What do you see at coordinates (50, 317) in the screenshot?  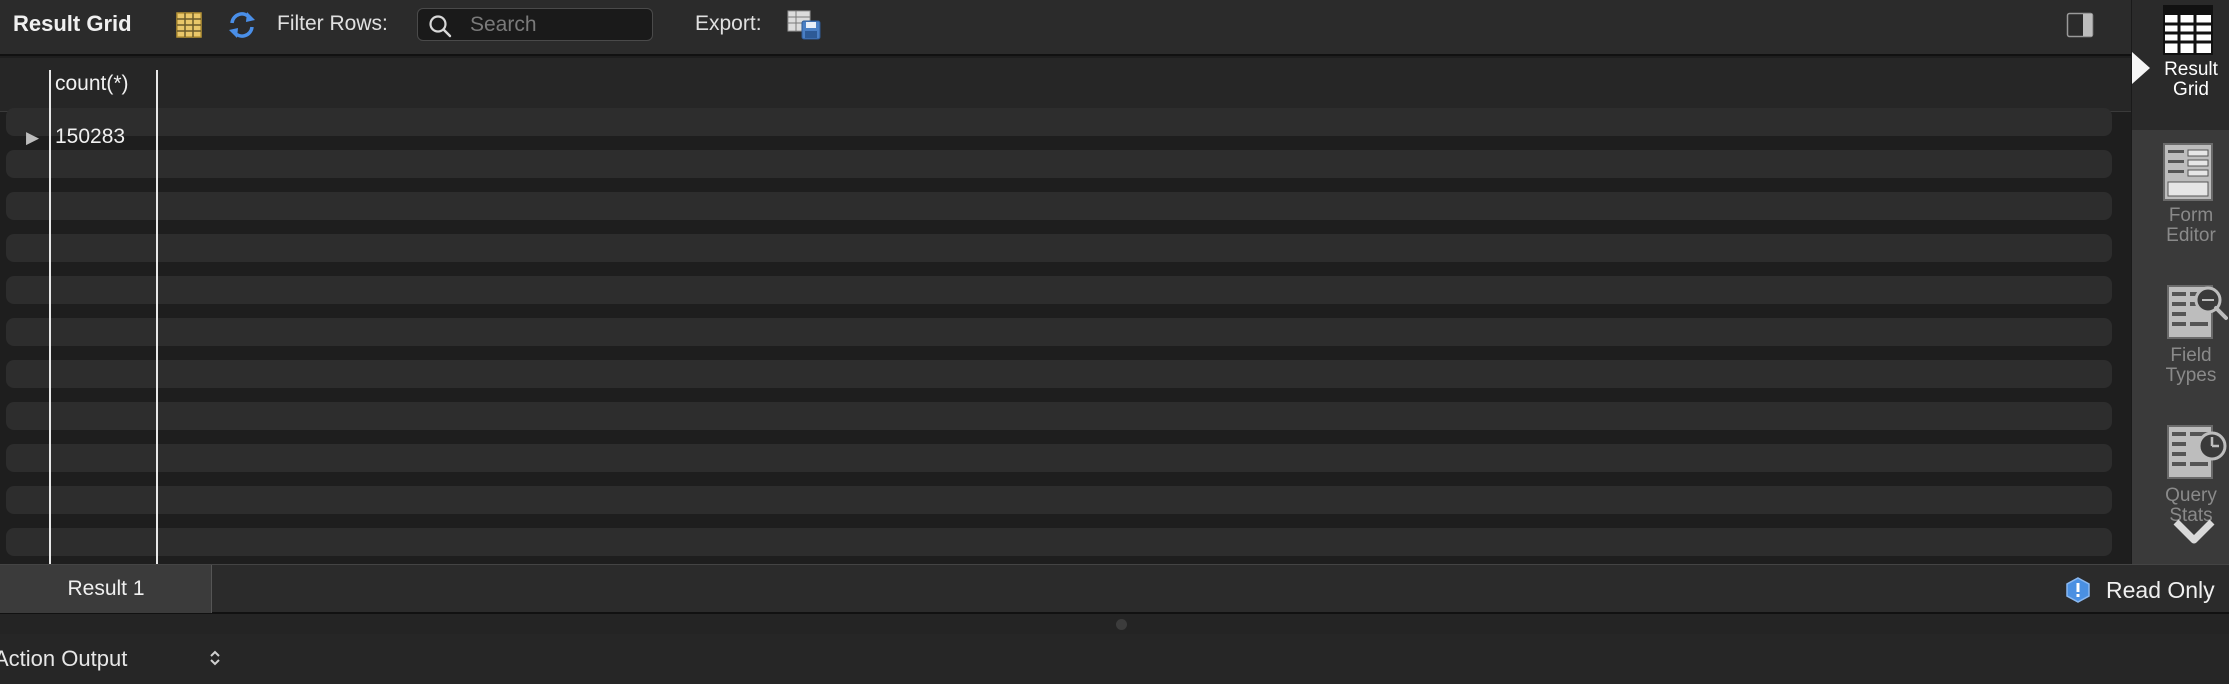 I see `column-boundary-left` at bounding box center [50, 317].